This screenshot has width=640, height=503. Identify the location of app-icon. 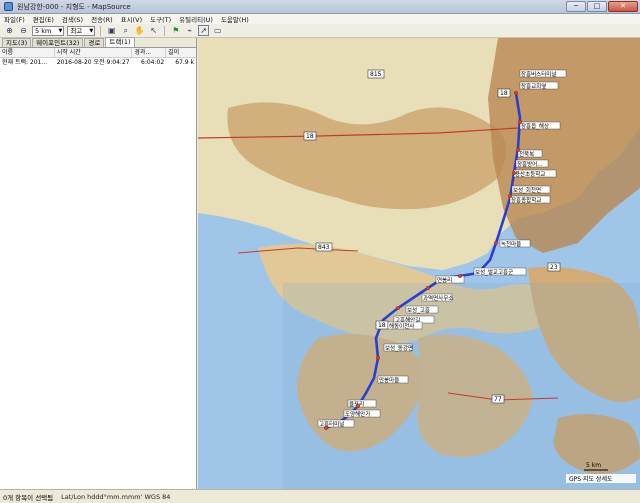
(8, 6).